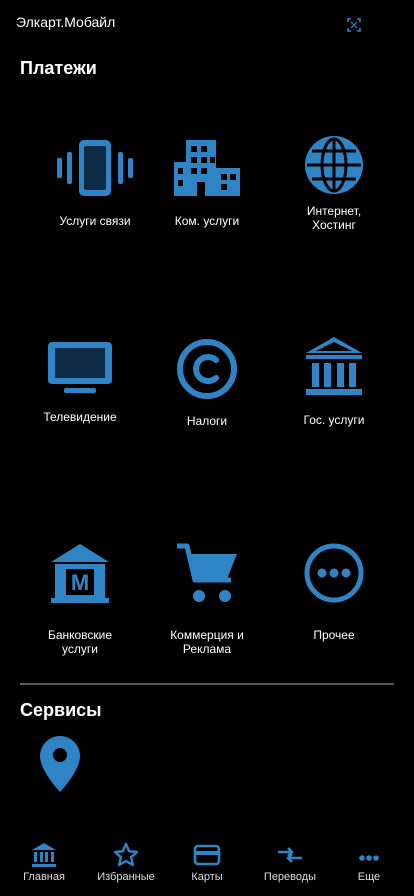 This screenshot has height=896, width=414. I want to click on payment-tile-commerce: Коммерция и Реклама, so click(207, 599).